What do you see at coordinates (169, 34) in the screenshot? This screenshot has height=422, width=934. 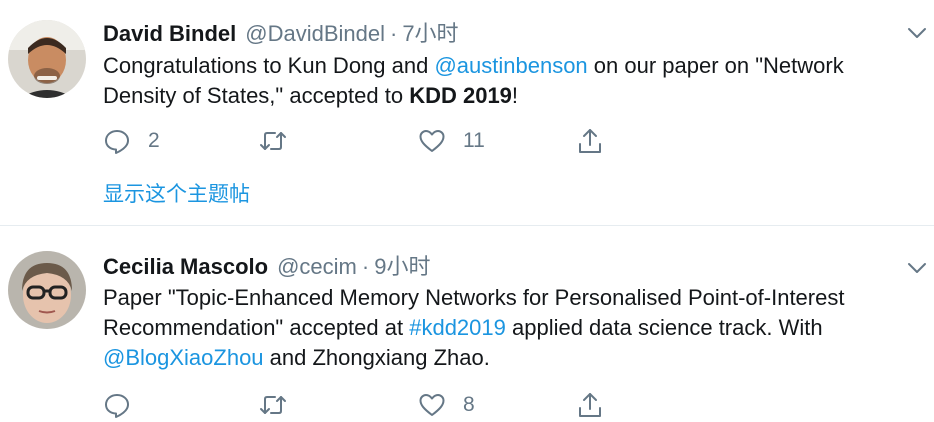 I see `user-name: David Bindel` at bounding box center [169, 34].